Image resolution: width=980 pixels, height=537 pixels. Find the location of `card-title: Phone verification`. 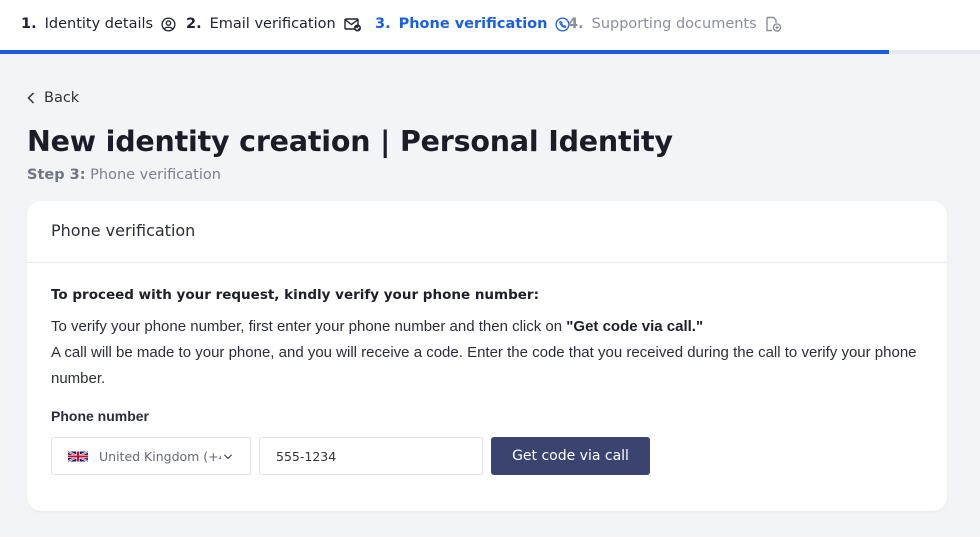

card-title: Phone verification is located at coordinates (123, 230).